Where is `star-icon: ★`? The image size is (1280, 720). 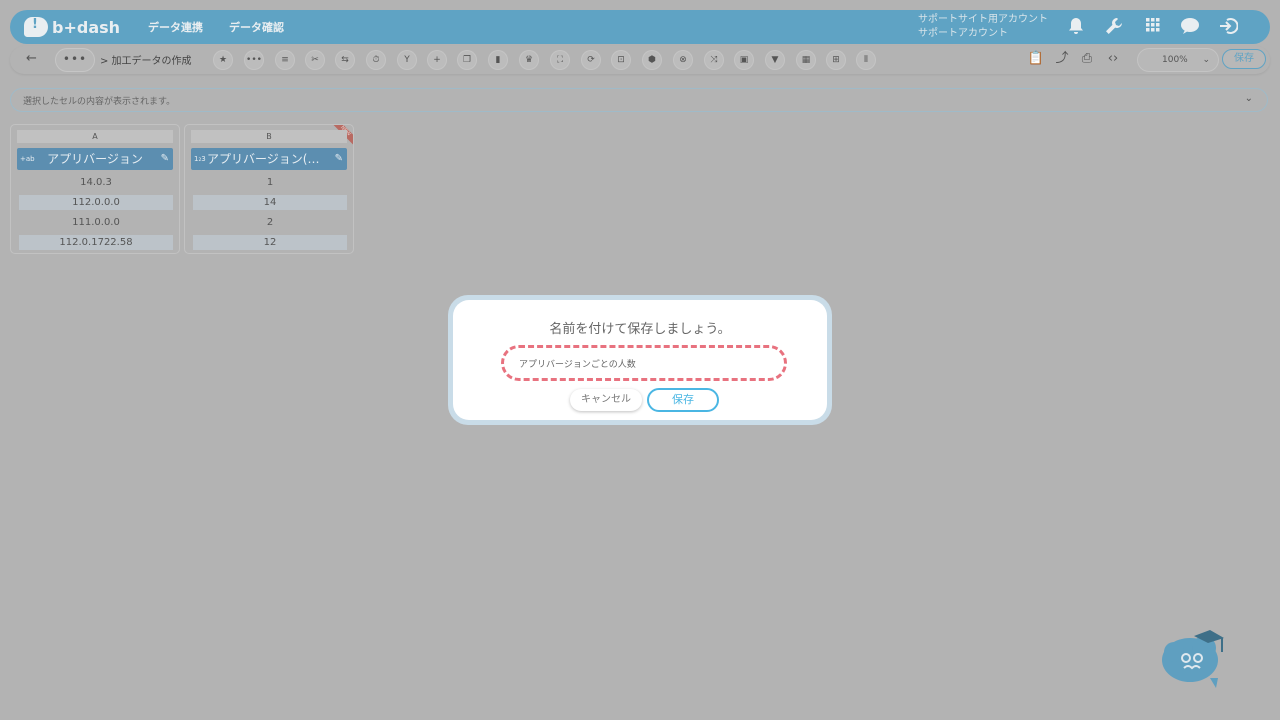 star-icon: ★ is located at coordinates (223, 60).